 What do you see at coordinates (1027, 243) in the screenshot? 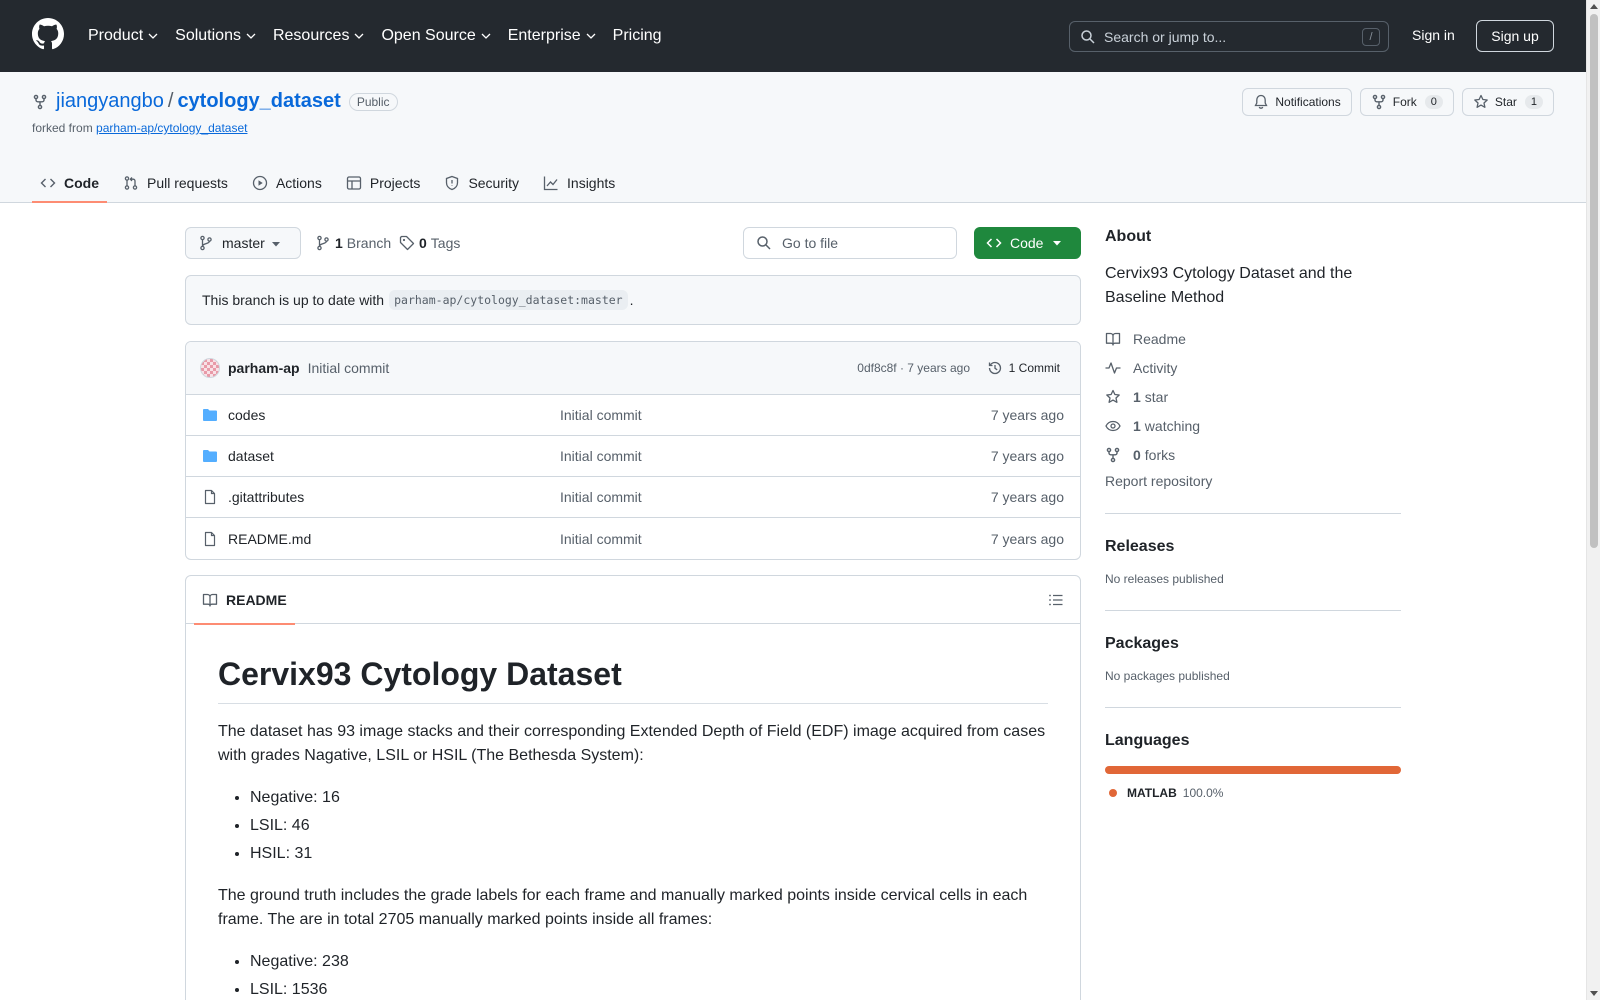
I see `code-dropdown-button: Code` at bounding box center [1027, 243].